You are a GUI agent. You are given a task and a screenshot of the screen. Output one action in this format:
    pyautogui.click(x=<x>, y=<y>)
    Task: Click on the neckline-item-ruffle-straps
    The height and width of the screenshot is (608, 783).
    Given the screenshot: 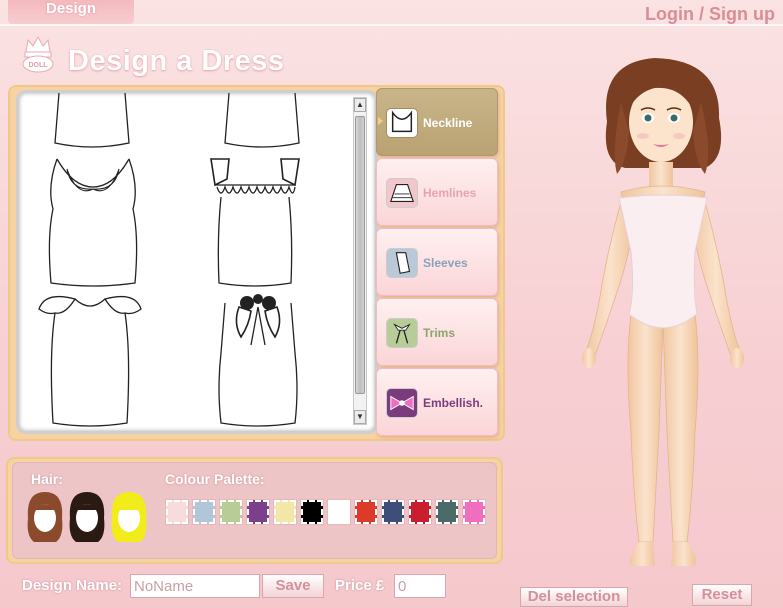 What is the action you would take?
    pyautogui.click(x=255, y=223)
    